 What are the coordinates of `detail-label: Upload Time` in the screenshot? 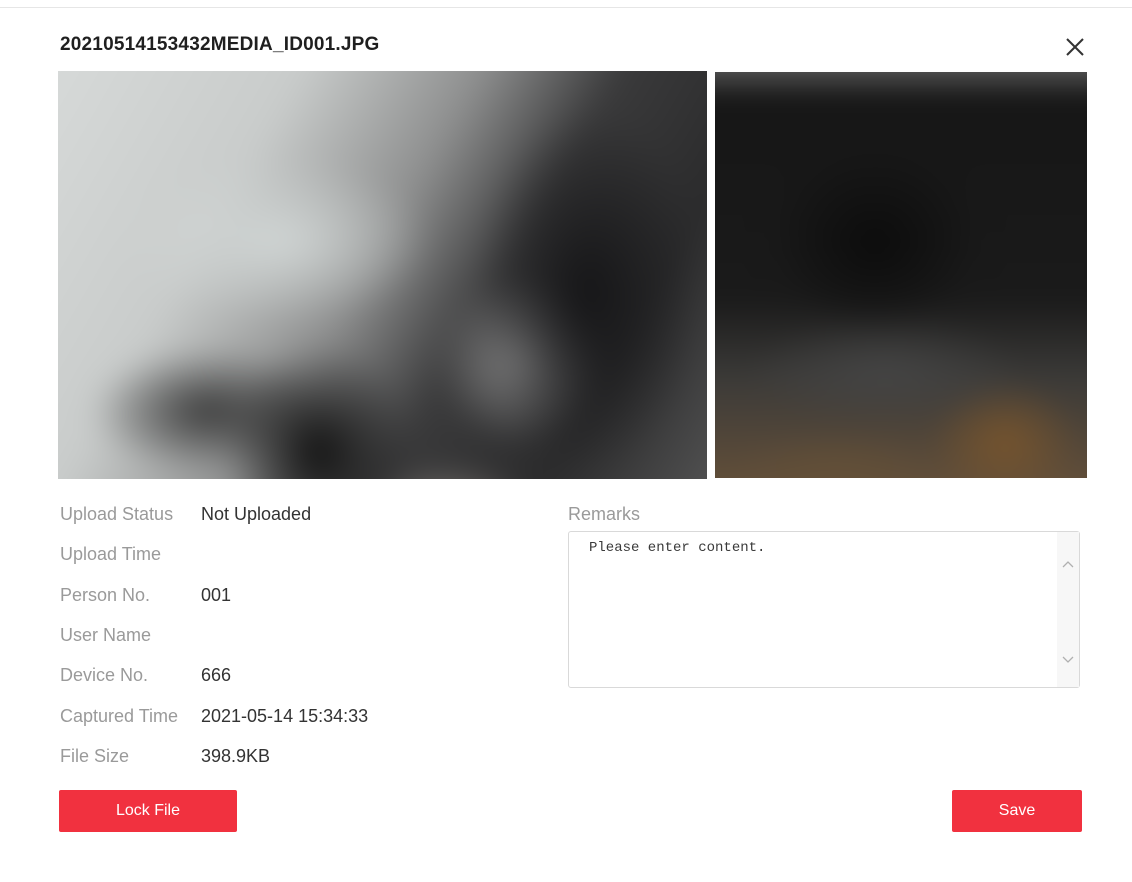 It's located at (111, 554).